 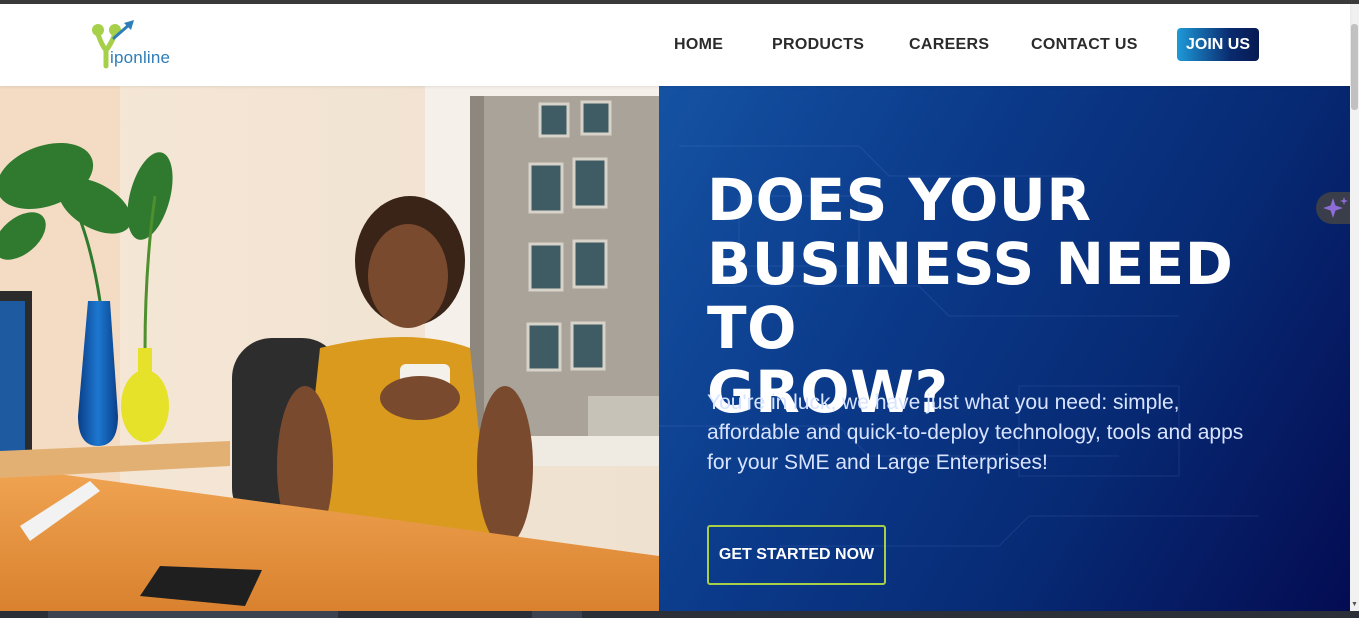 I want to click on page-scrollbar: ▼, so click(x=1354, y=307).